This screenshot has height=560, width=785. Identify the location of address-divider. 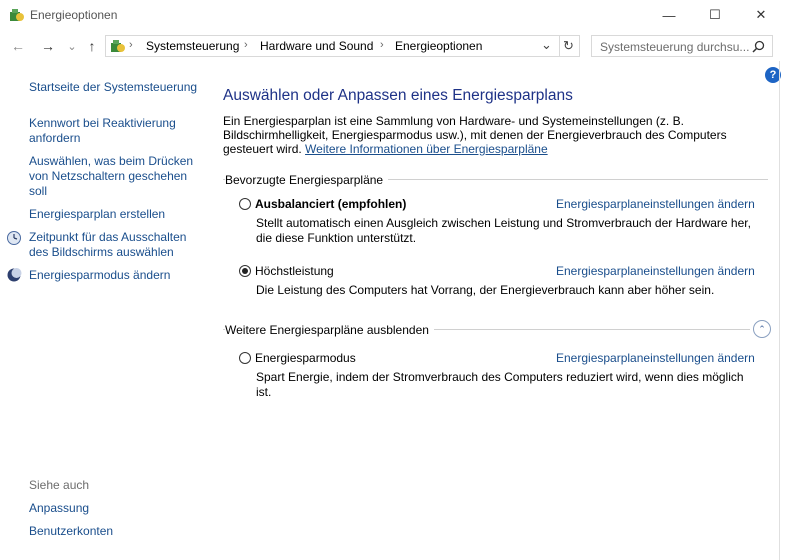
(559, 46).